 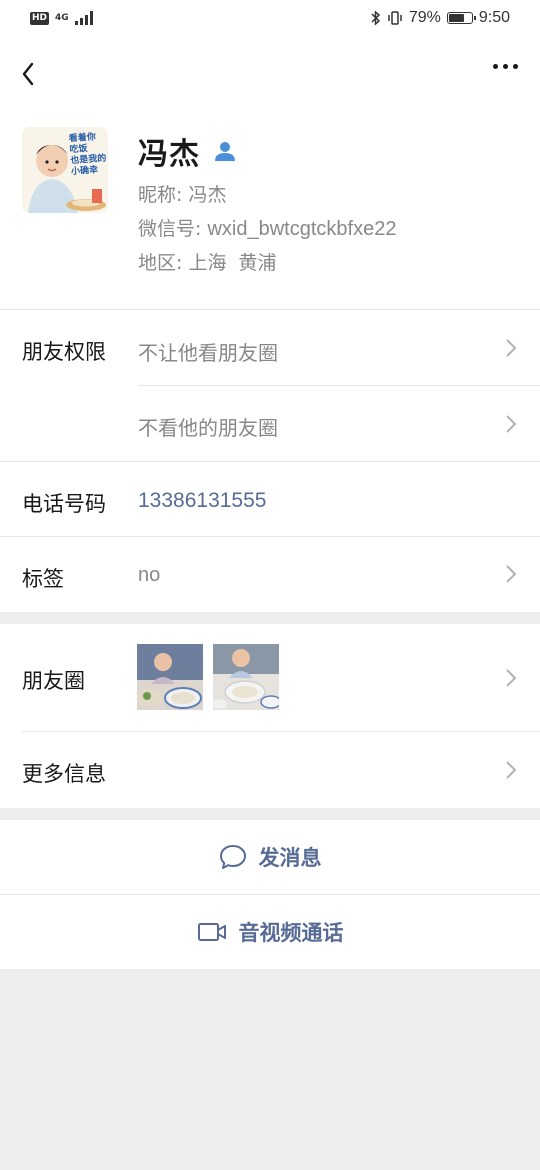 What do you see at coordinates (302, 229) in the screenshot?
I see `wechat-id-value: wxid_bwtcgtckbfxe22` at bounding box center [302, 229].